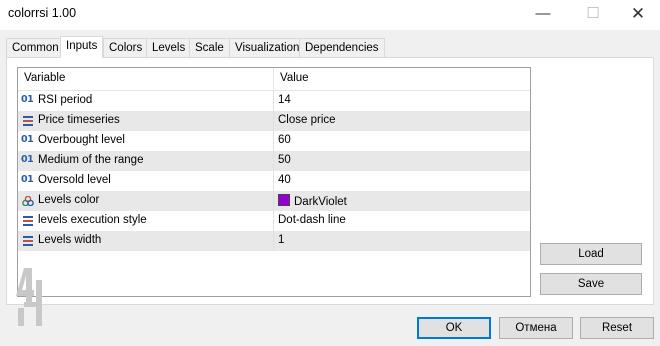  Describe the element at coordinates (543, 15) in the screenshot. I see `minimize-button: —` at that location.